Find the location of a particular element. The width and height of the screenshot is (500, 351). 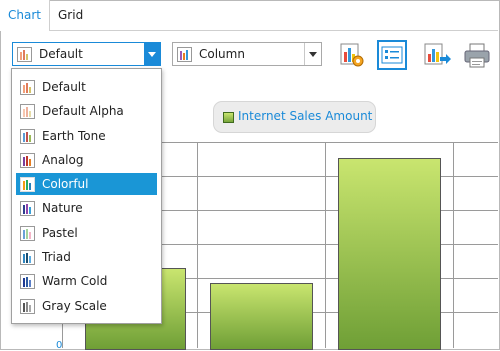

chart-gear-icon is located at coordinates (352, 55).